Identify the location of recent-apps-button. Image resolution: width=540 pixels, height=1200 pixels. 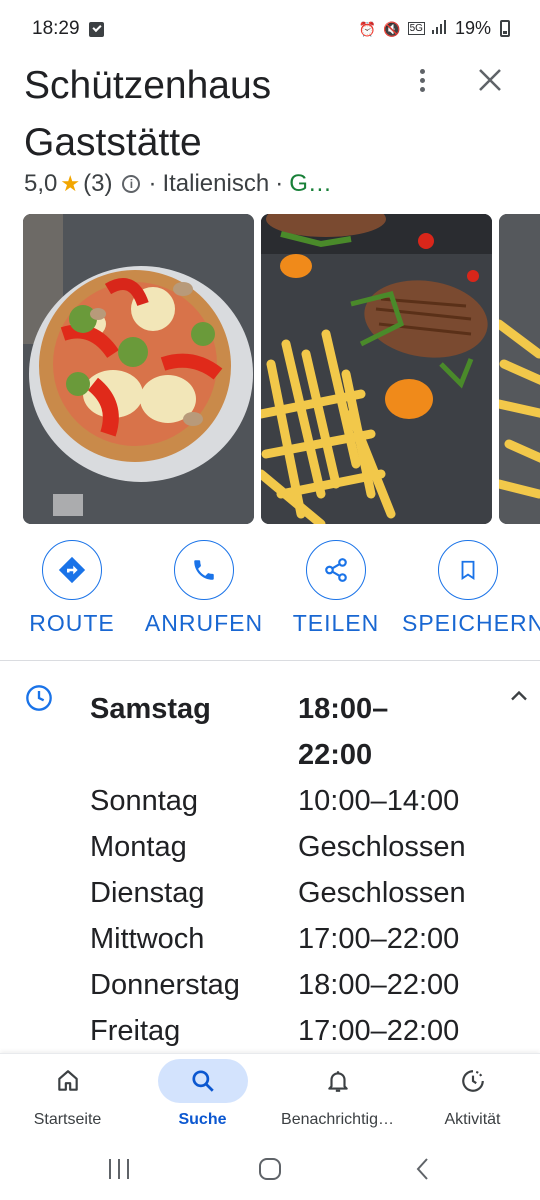
(119, 1169).